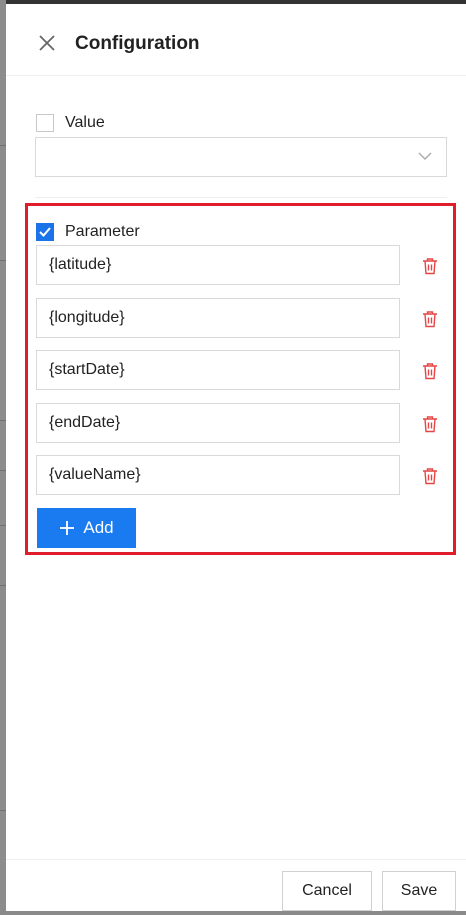 This screenshot has height=915, width=466. Describe the element at coordinates (327, 891) in the screenshot. I see `cancel-button: Cancel` at that location.